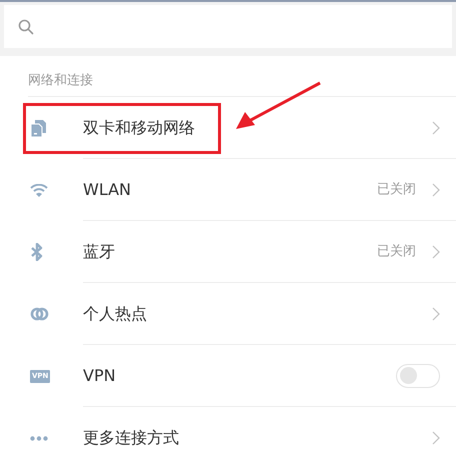 This screenshot has width=456, height=454. What do you see at coordinates (39, 190) in the screenshot?
I see `wifi-icon` at bounding box center [39, 190].